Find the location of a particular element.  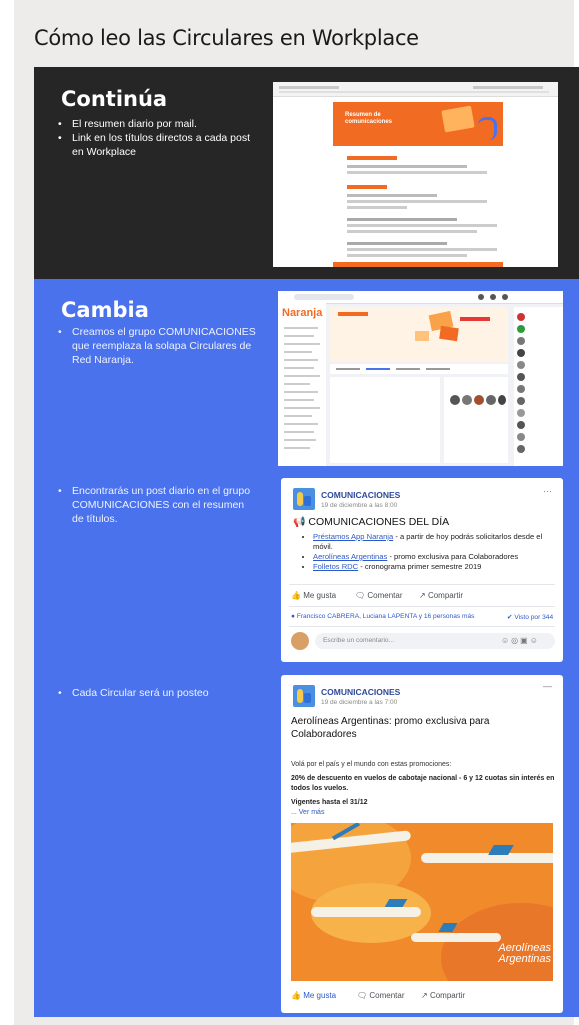

post-options-icon: ··· is located at coordinates (547, 491).